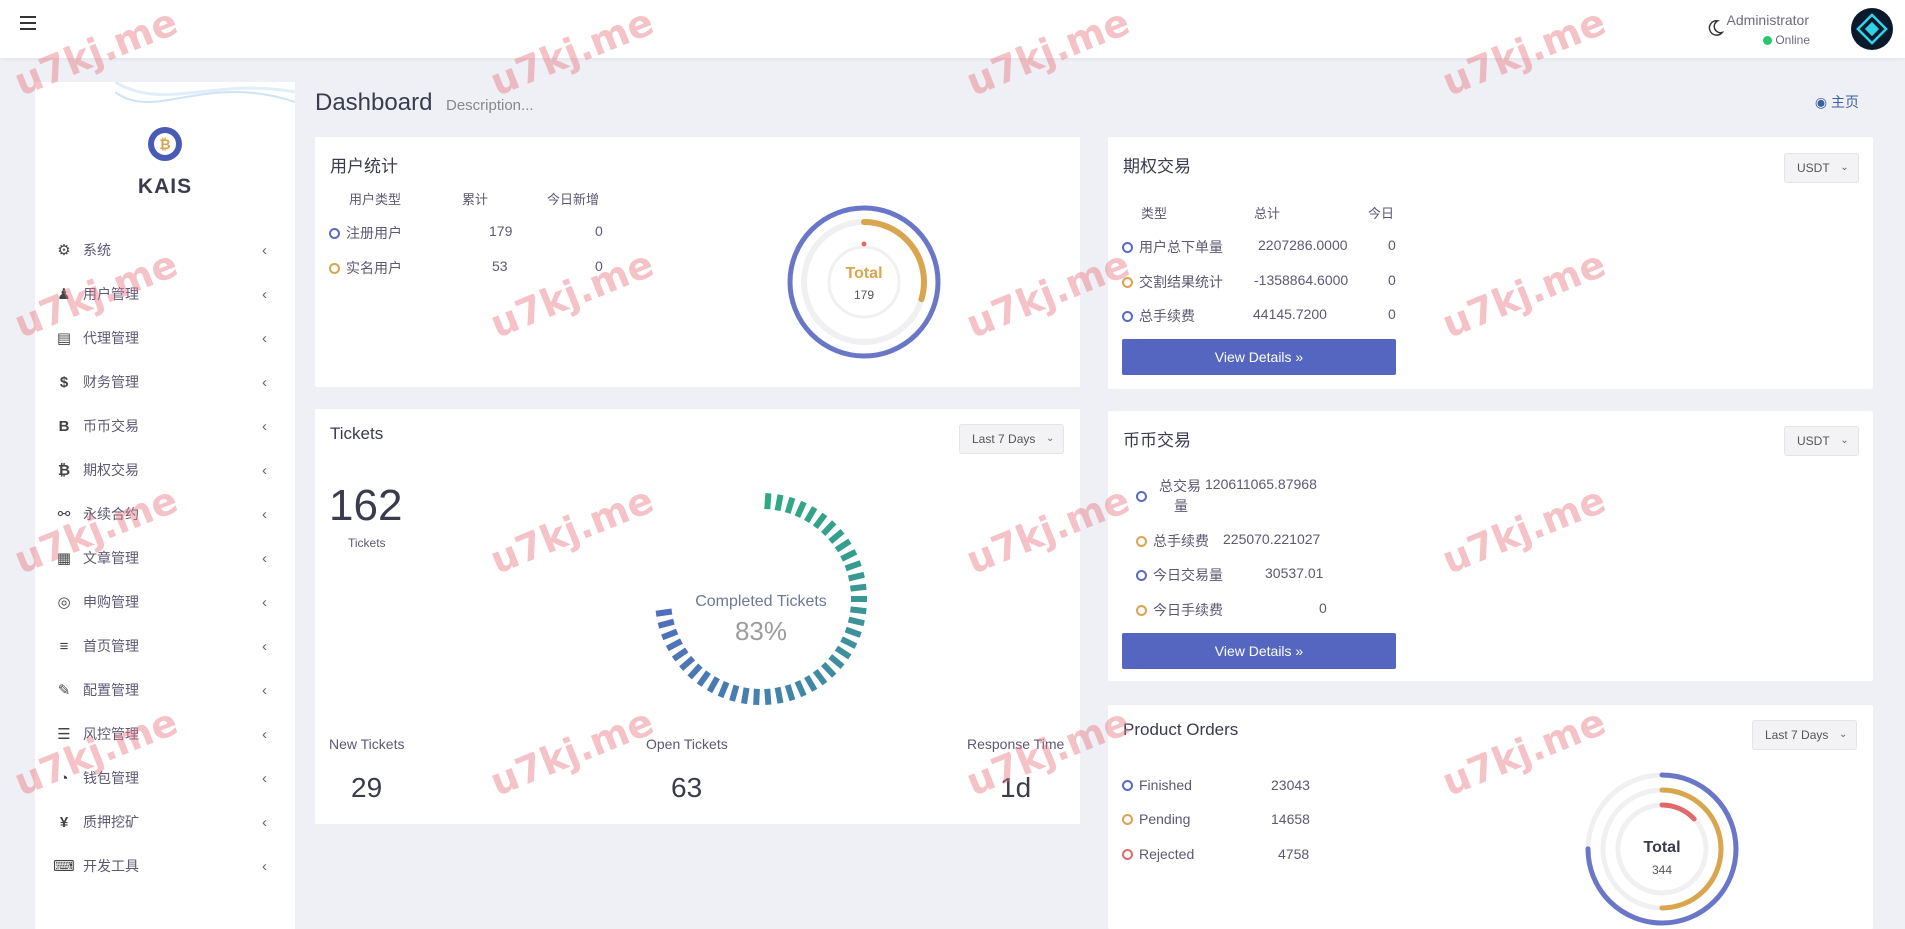 Image resolution: width=1905 pixels, height=929 pixels. Describe the element at coordinates (1127, 854) in the screenshot. I see `red-ring-icon` at that location.